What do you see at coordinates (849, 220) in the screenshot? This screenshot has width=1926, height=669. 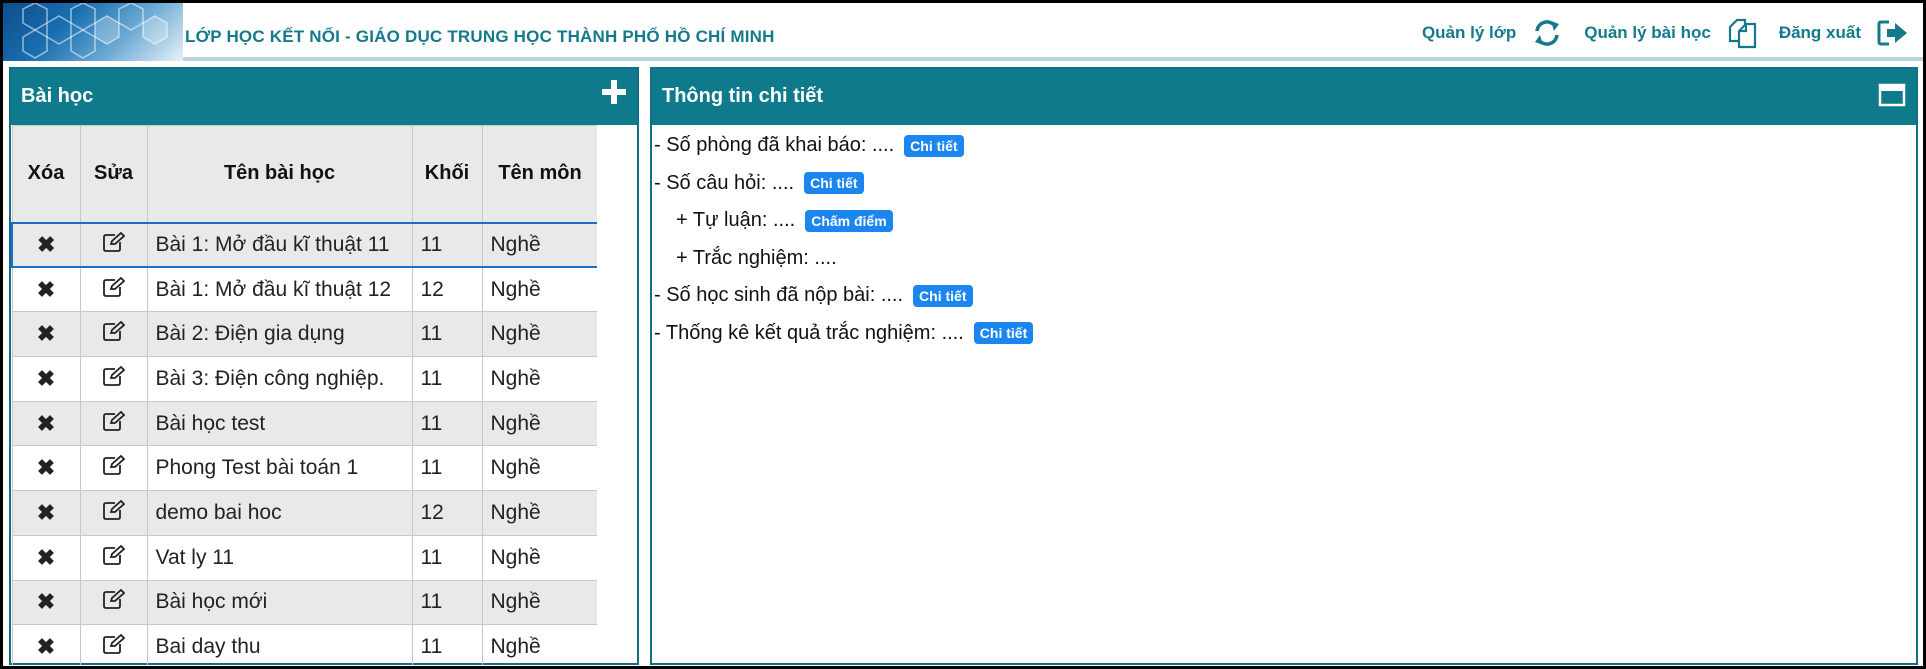 I see `detail-badge-button: Chấm điểm` at bounding box center [849, 220].